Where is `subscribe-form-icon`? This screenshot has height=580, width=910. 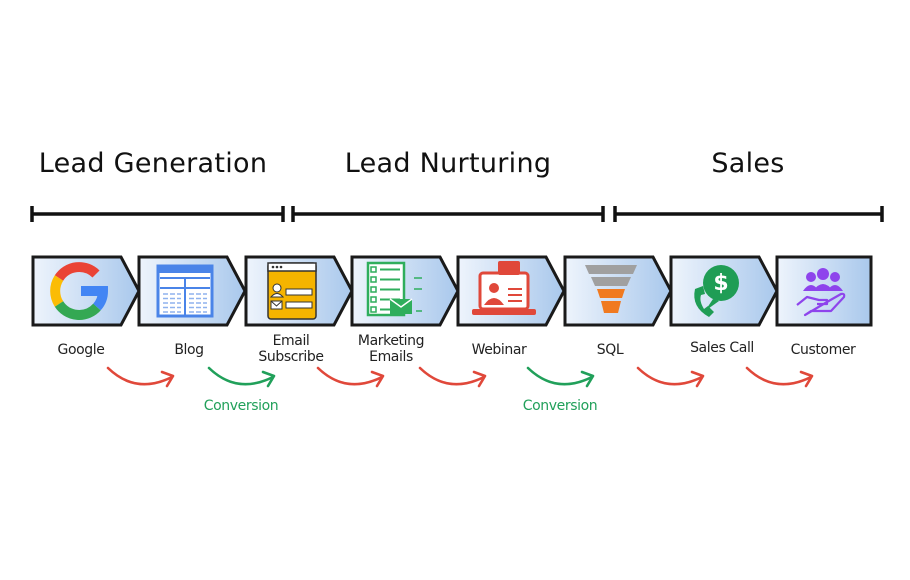 subscribe-form-icon is located at coordinates (292, 291).